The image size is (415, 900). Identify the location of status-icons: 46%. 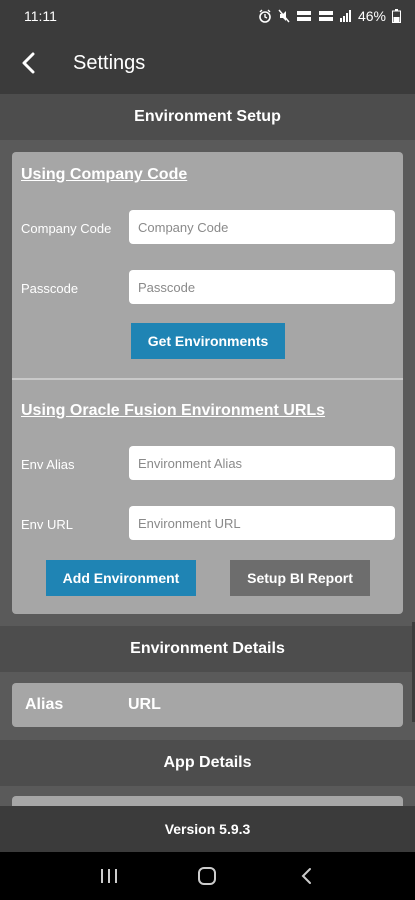
(329, 16).